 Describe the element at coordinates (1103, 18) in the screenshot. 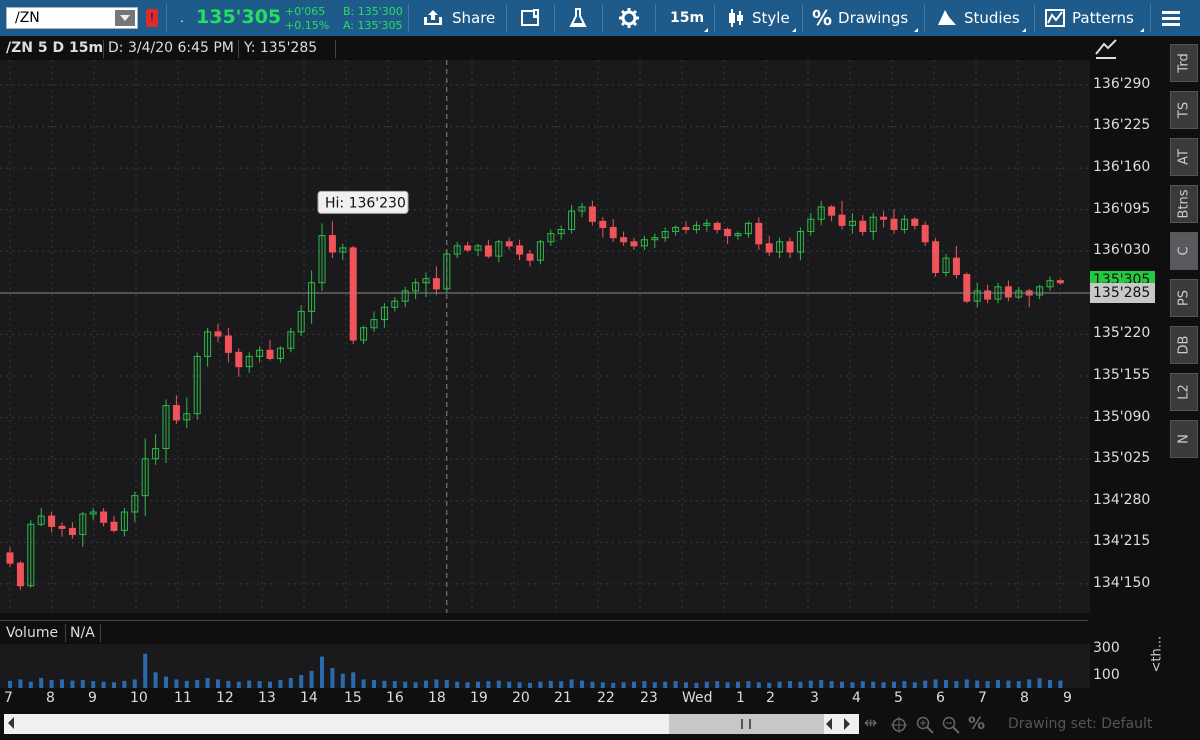

I see `patterns-label: Patterns` at that location.